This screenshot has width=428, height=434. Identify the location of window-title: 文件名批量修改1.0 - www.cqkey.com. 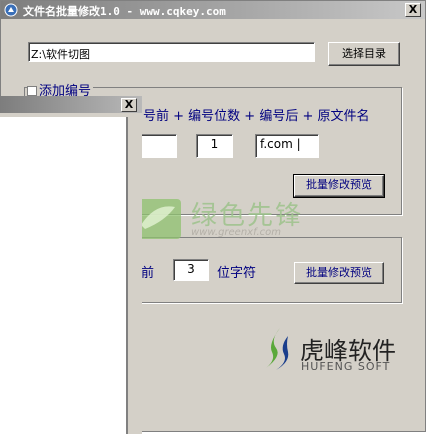
(124, 11).